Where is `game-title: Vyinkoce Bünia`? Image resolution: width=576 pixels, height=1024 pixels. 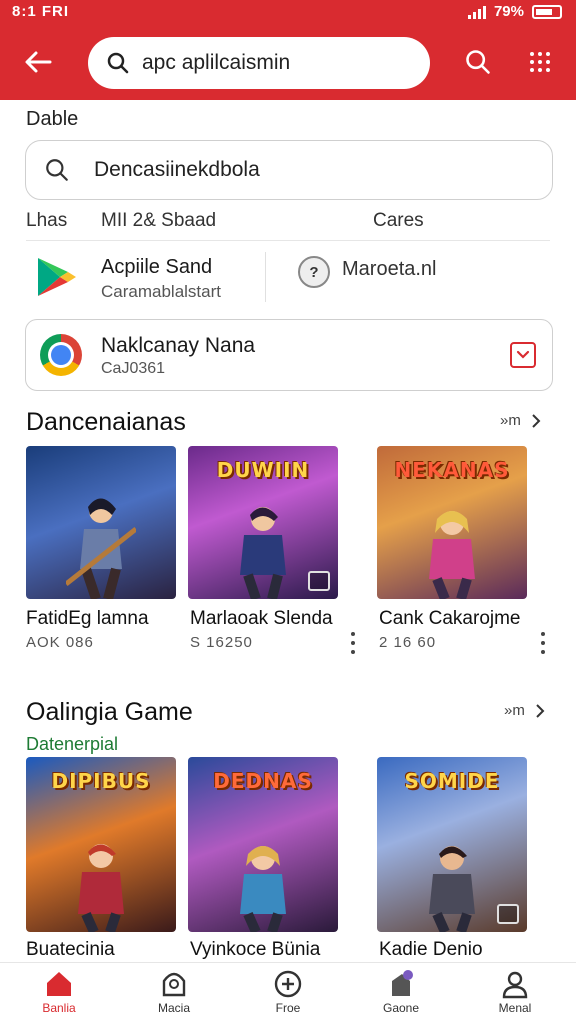
game-title: Vyinkoce Bünia is located at coordinates (255, 950).